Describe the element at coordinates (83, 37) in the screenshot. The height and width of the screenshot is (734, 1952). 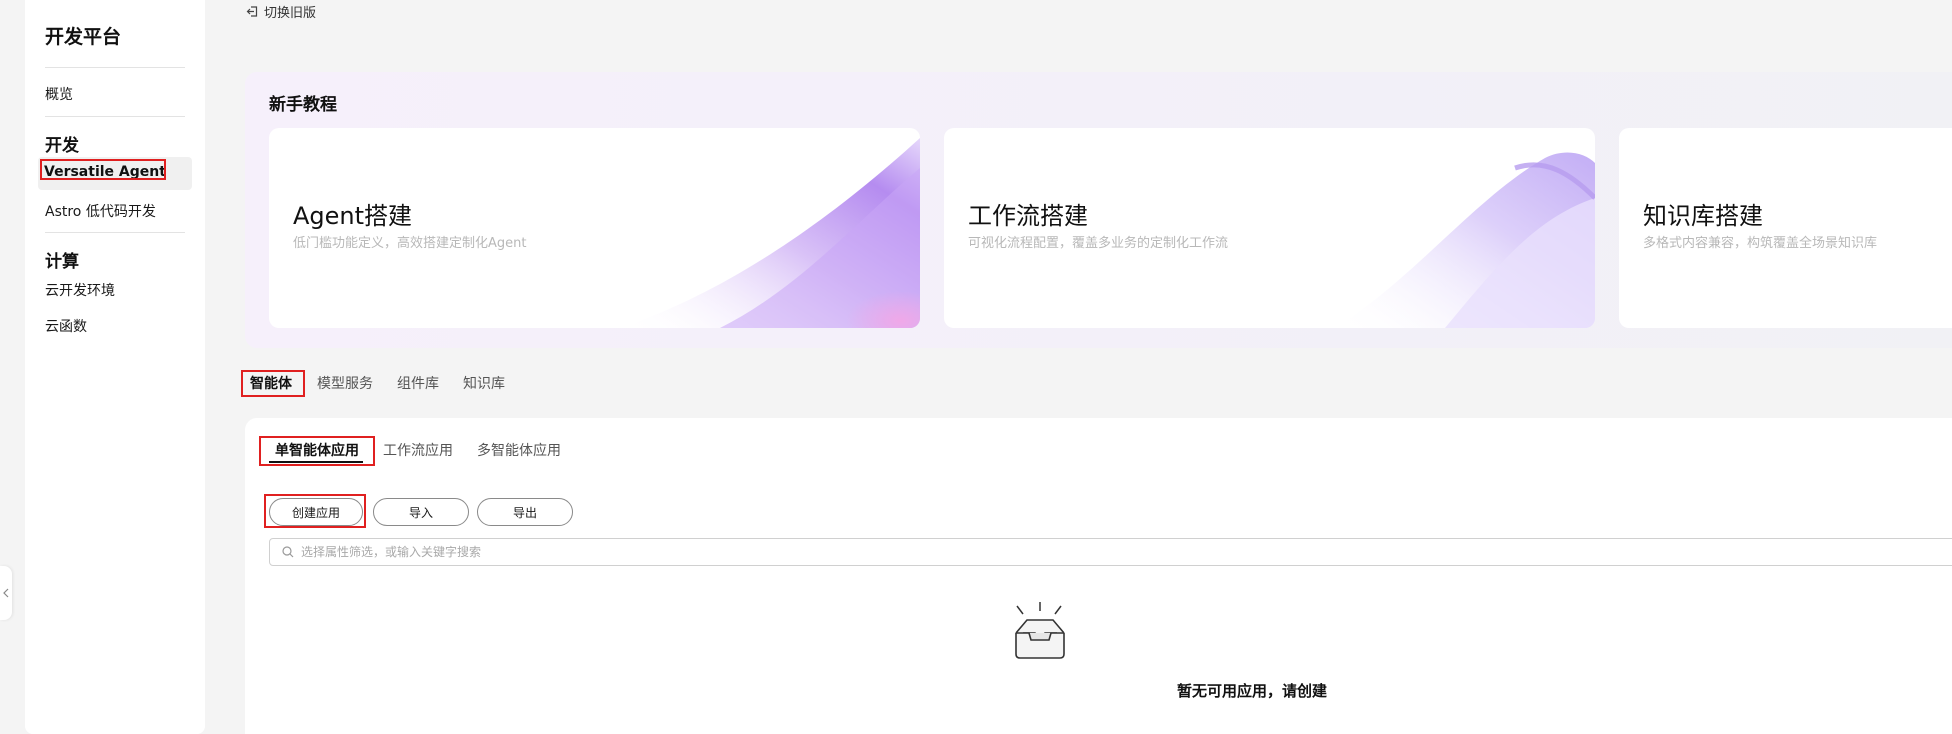
I see `sidebar-title: 开发平台` at that location.